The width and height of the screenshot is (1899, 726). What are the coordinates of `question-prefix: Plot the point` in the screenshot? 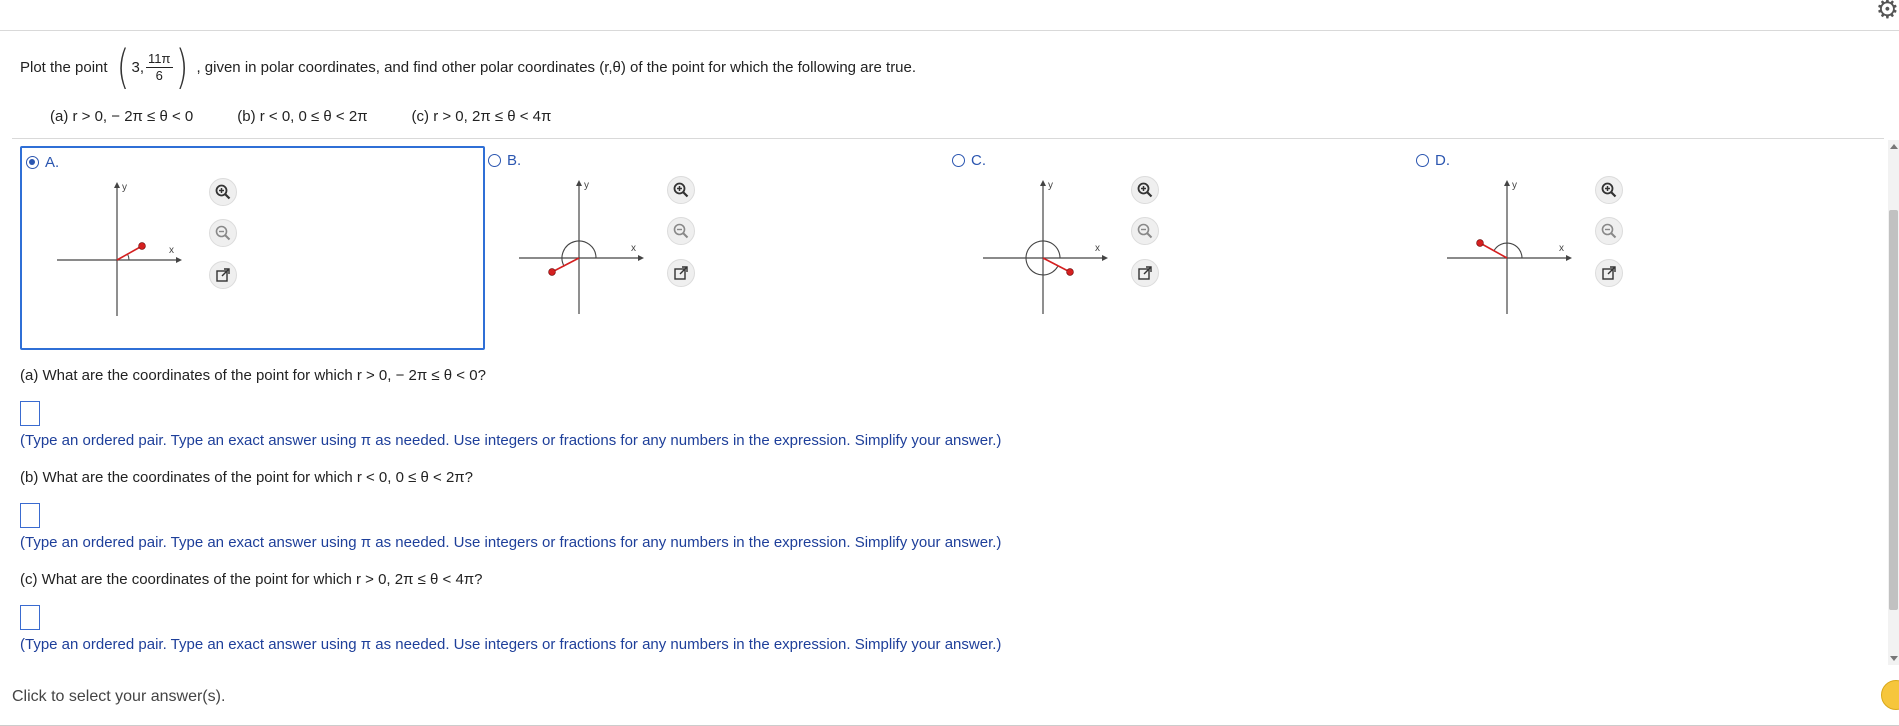 It's located at (64, 67).